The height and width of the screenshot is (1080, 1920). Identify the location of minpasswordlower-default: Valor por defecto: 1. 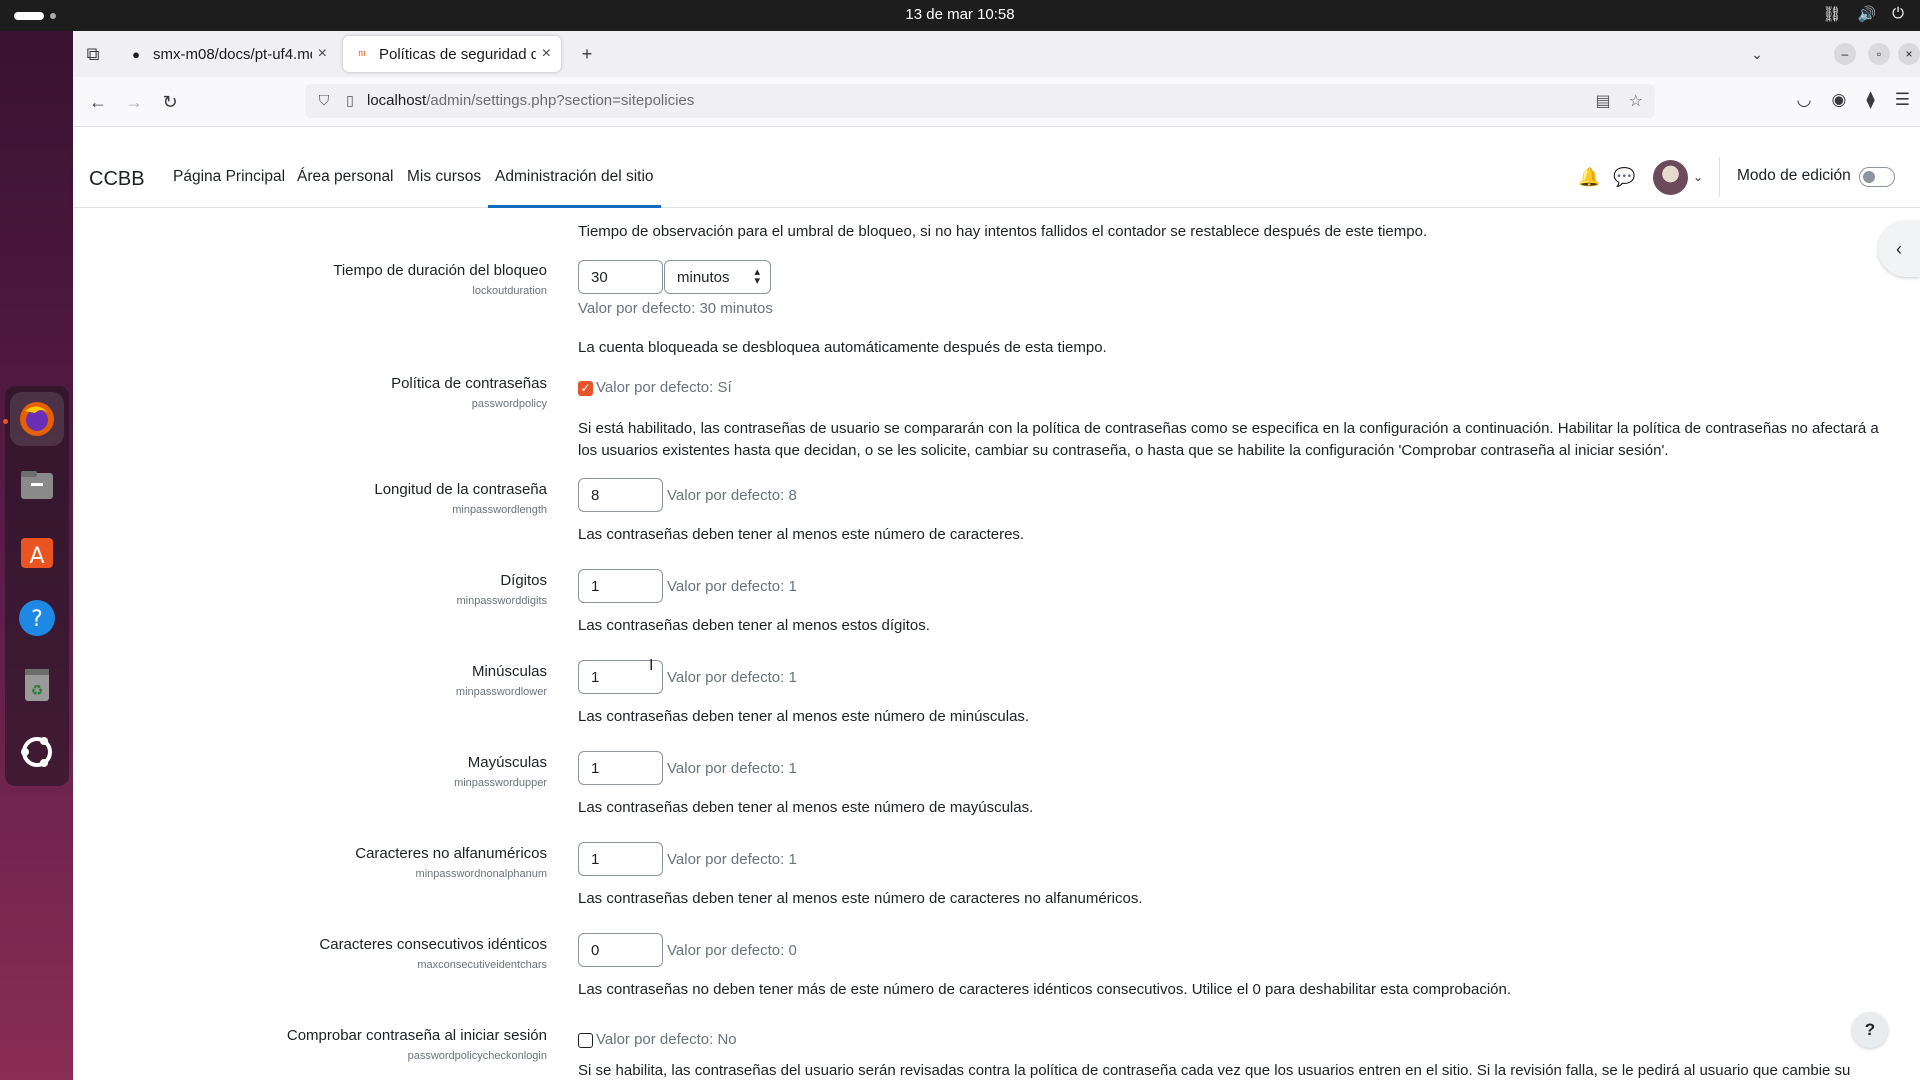
(732, 677).